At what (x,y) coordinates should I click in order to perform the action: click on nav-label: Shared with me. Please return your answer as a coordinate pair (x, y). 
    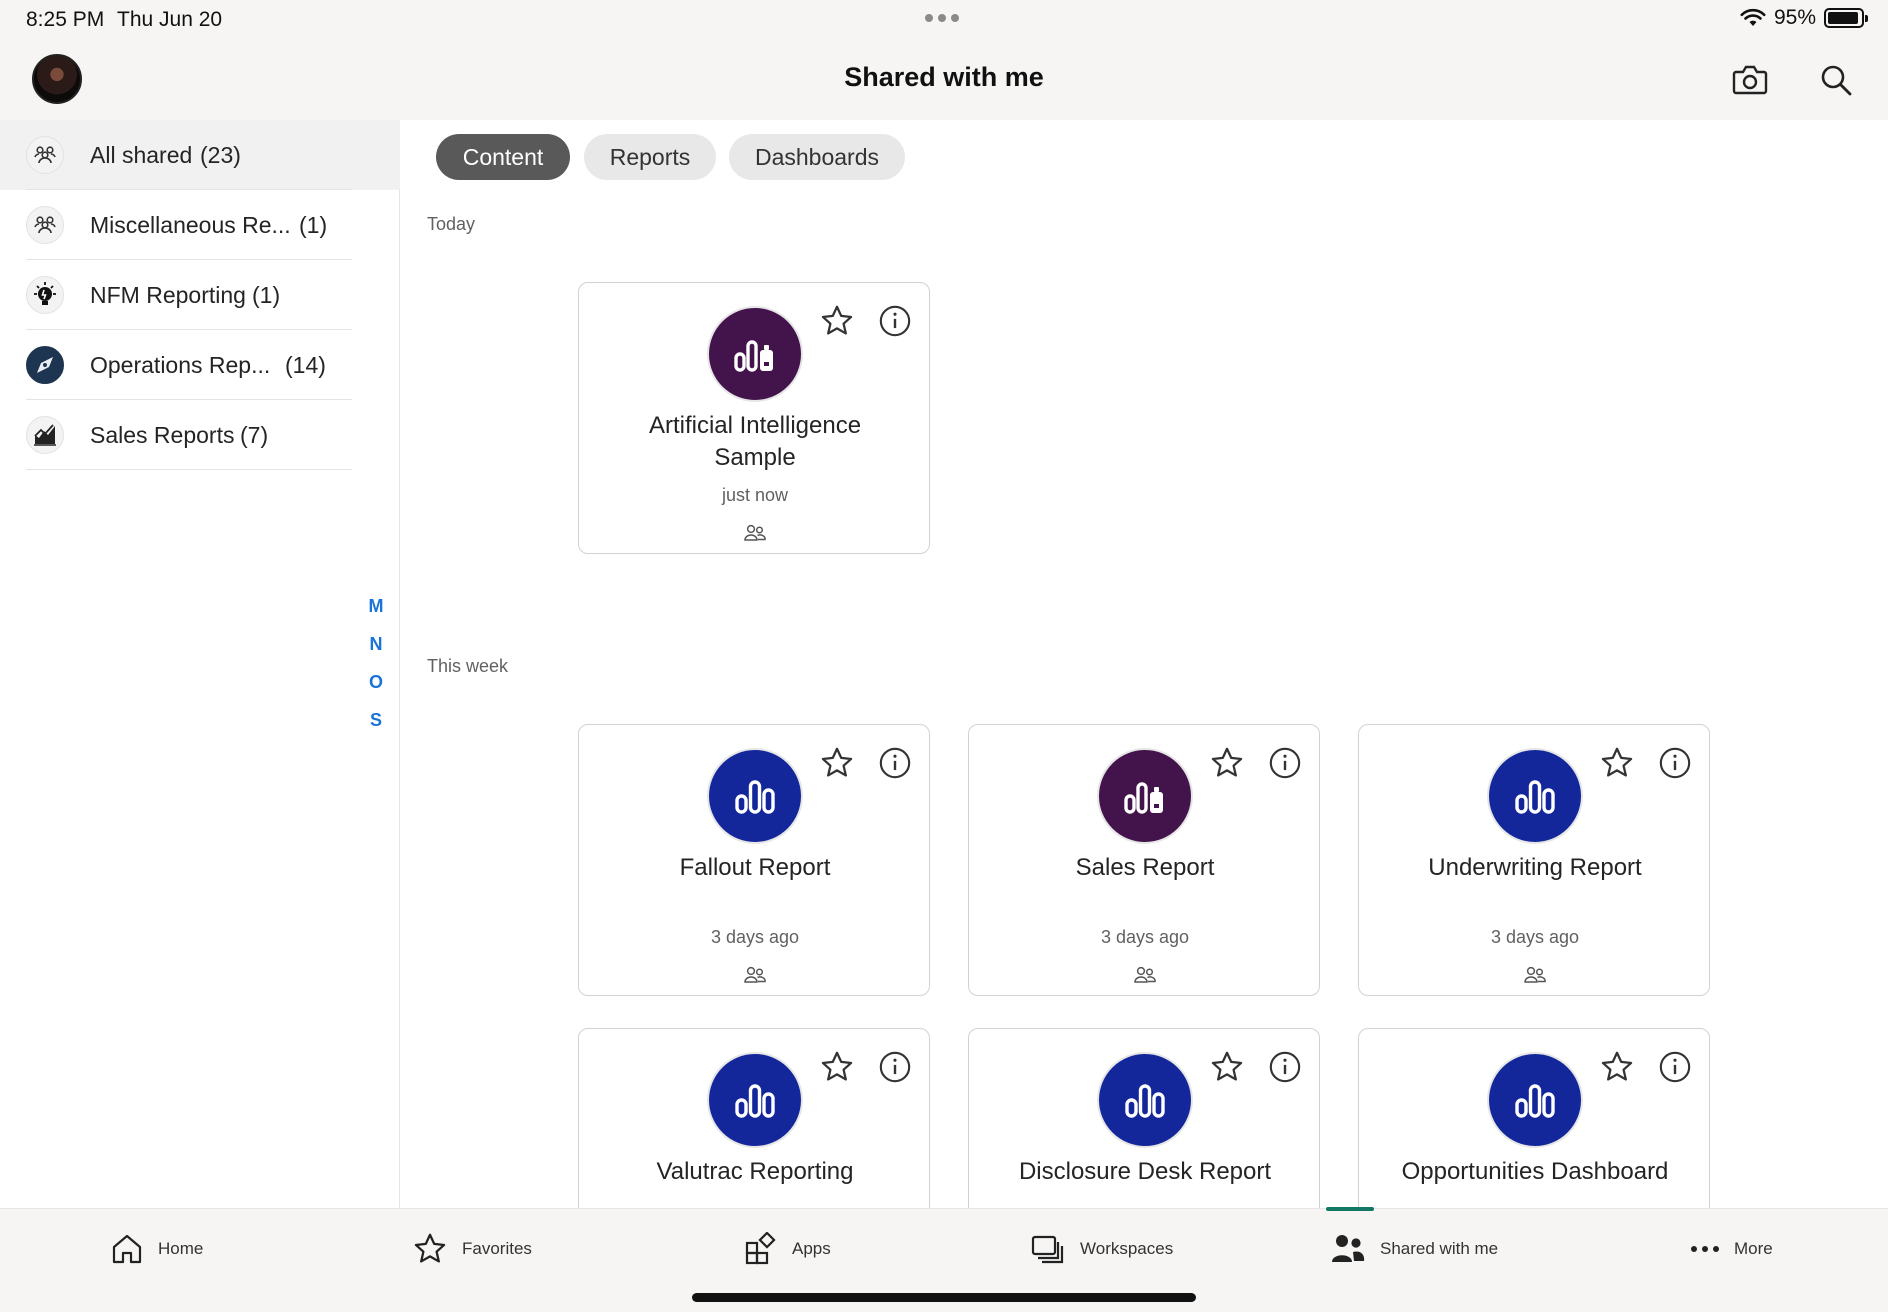
    Looking at the image, I should click on (1439, 1248).